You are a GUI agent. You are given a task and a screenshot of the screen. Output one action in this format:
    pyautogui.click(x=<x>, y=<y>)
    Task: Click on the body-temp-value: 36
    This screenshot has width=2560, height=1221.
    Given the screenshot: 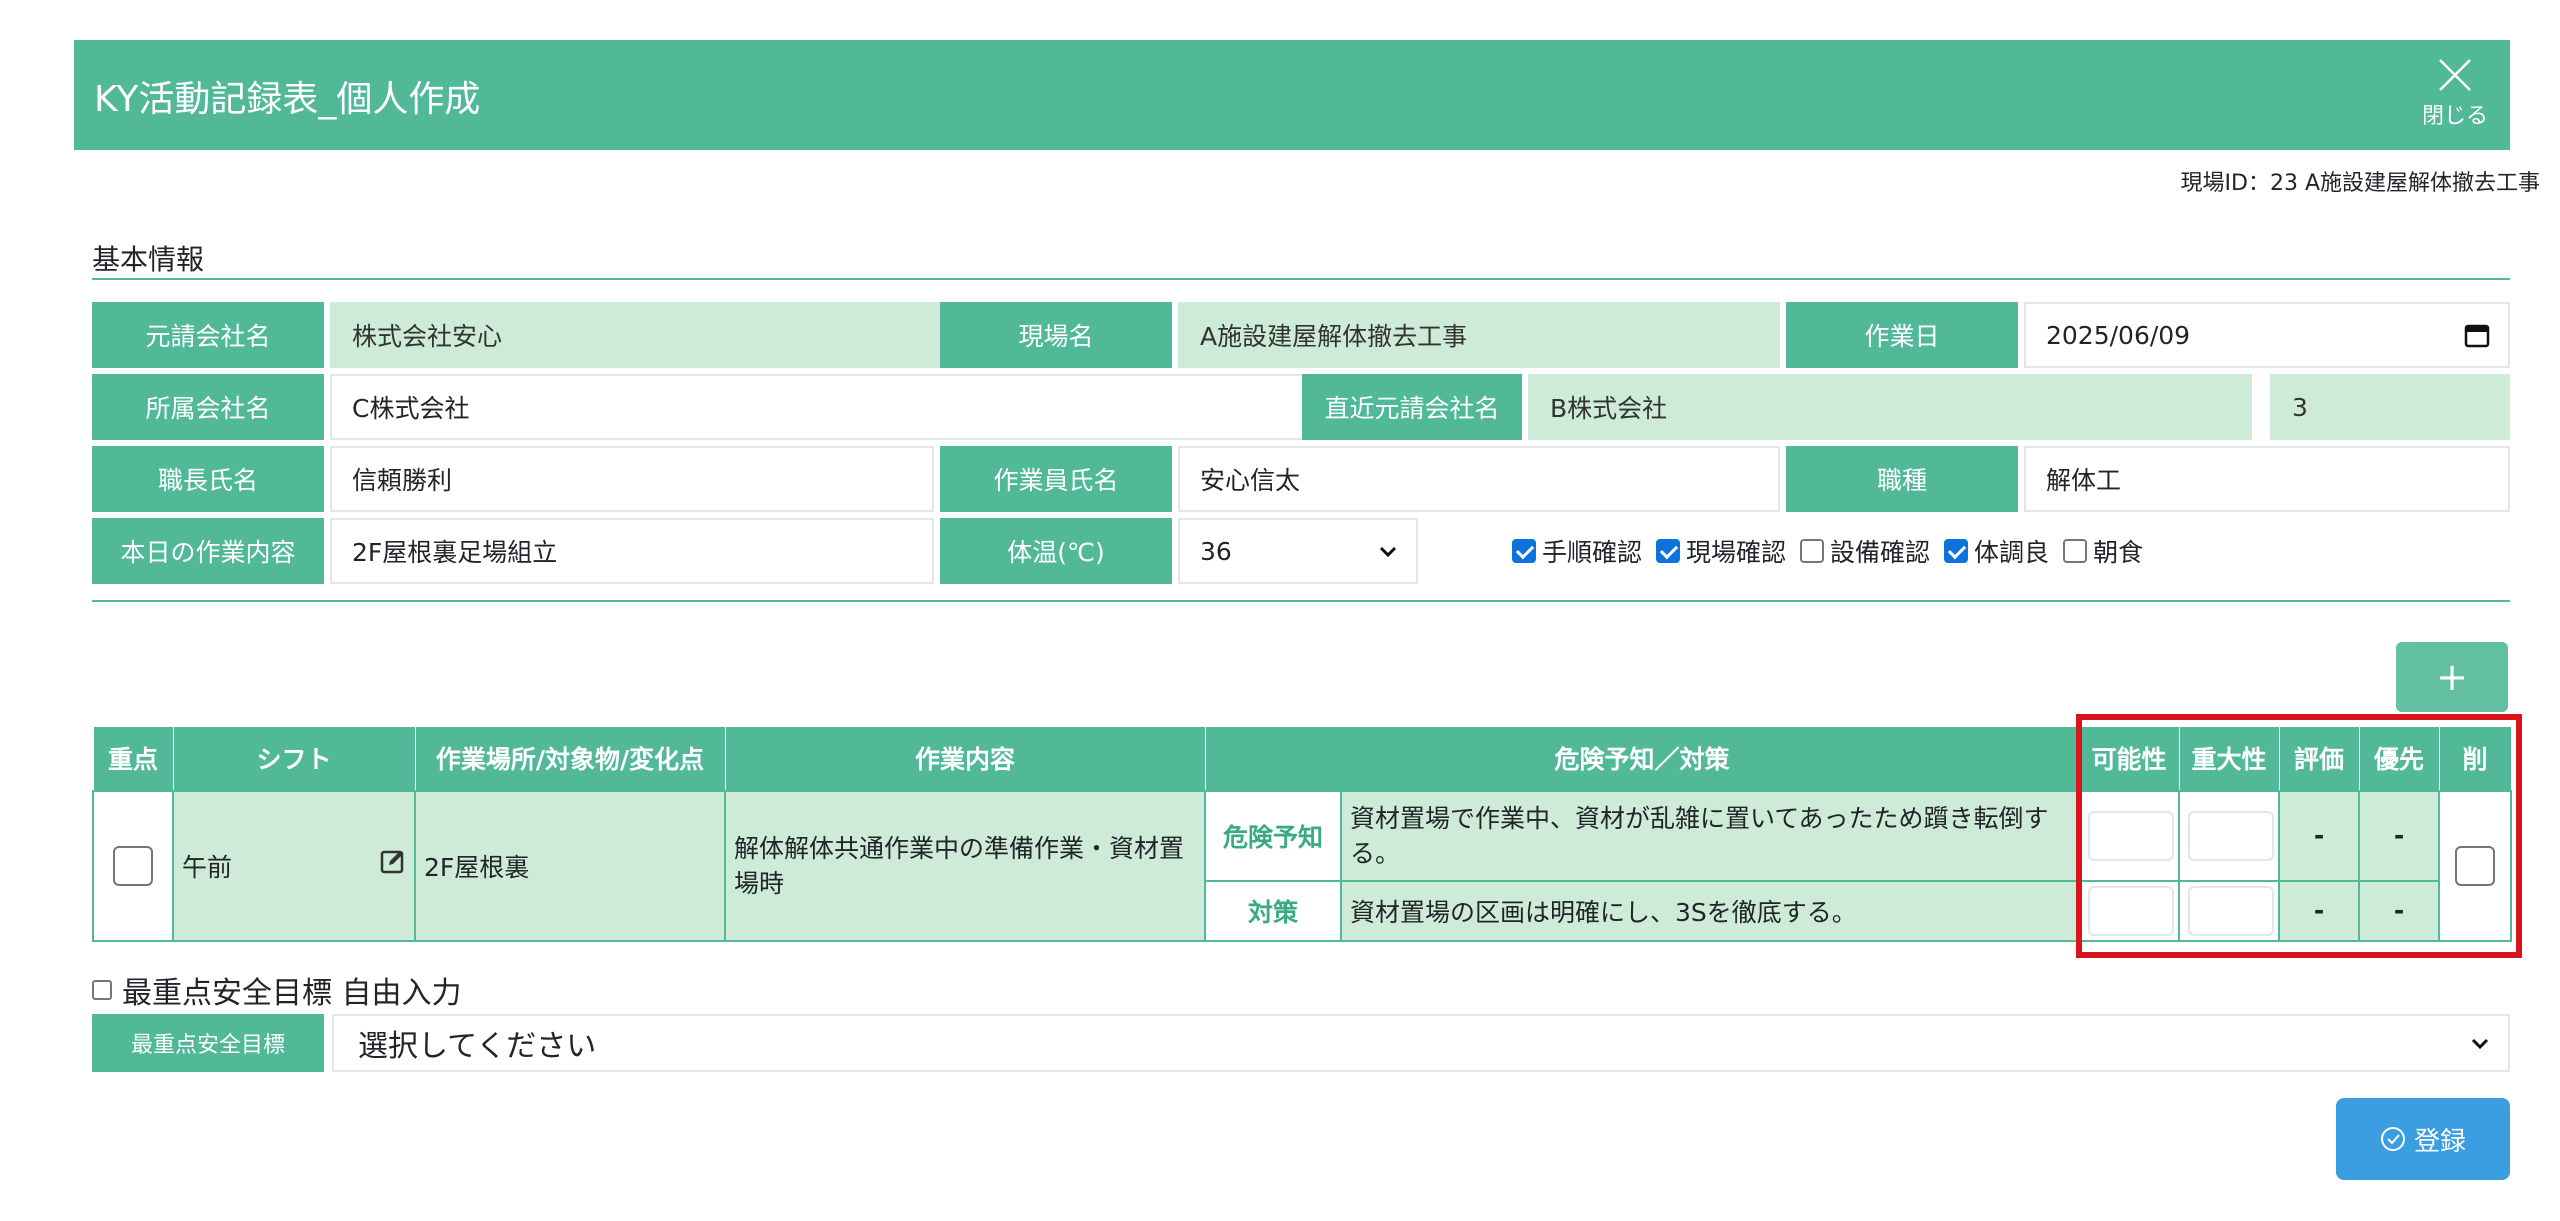 What is the action you would take?
    pyautogui.click(x=1216, y=551)
    